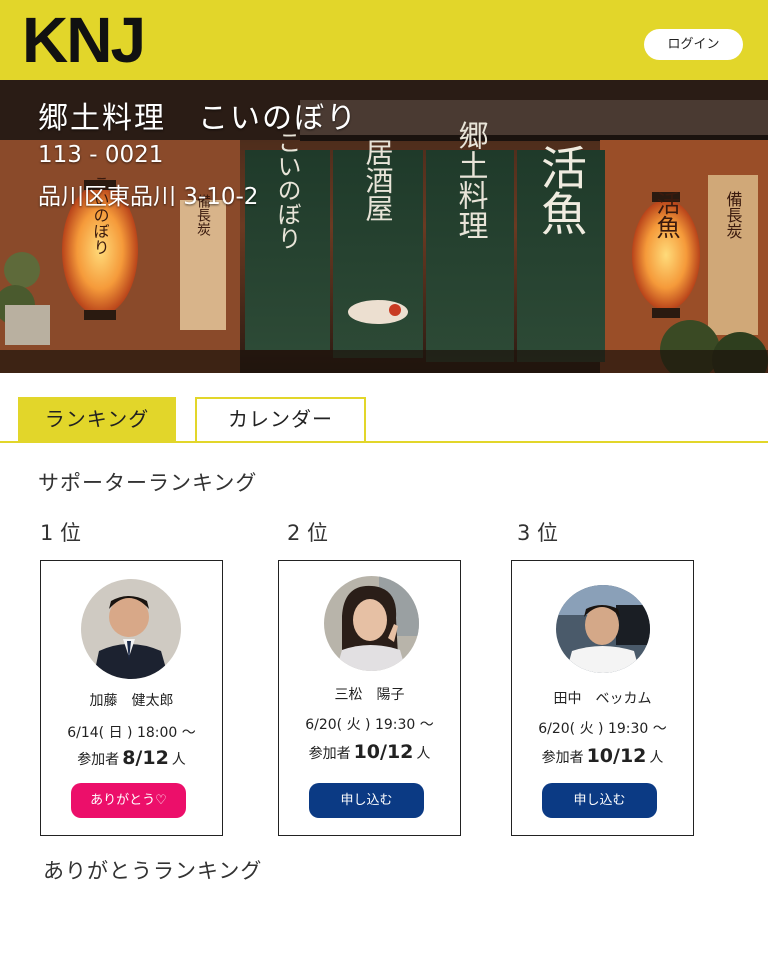 The width and height of the screenshot is (768, 960). What do you see at coordinates (471, 180) in the screenshot?
I see `svg-text: 郷土料理` at bounding box center [471, 180].